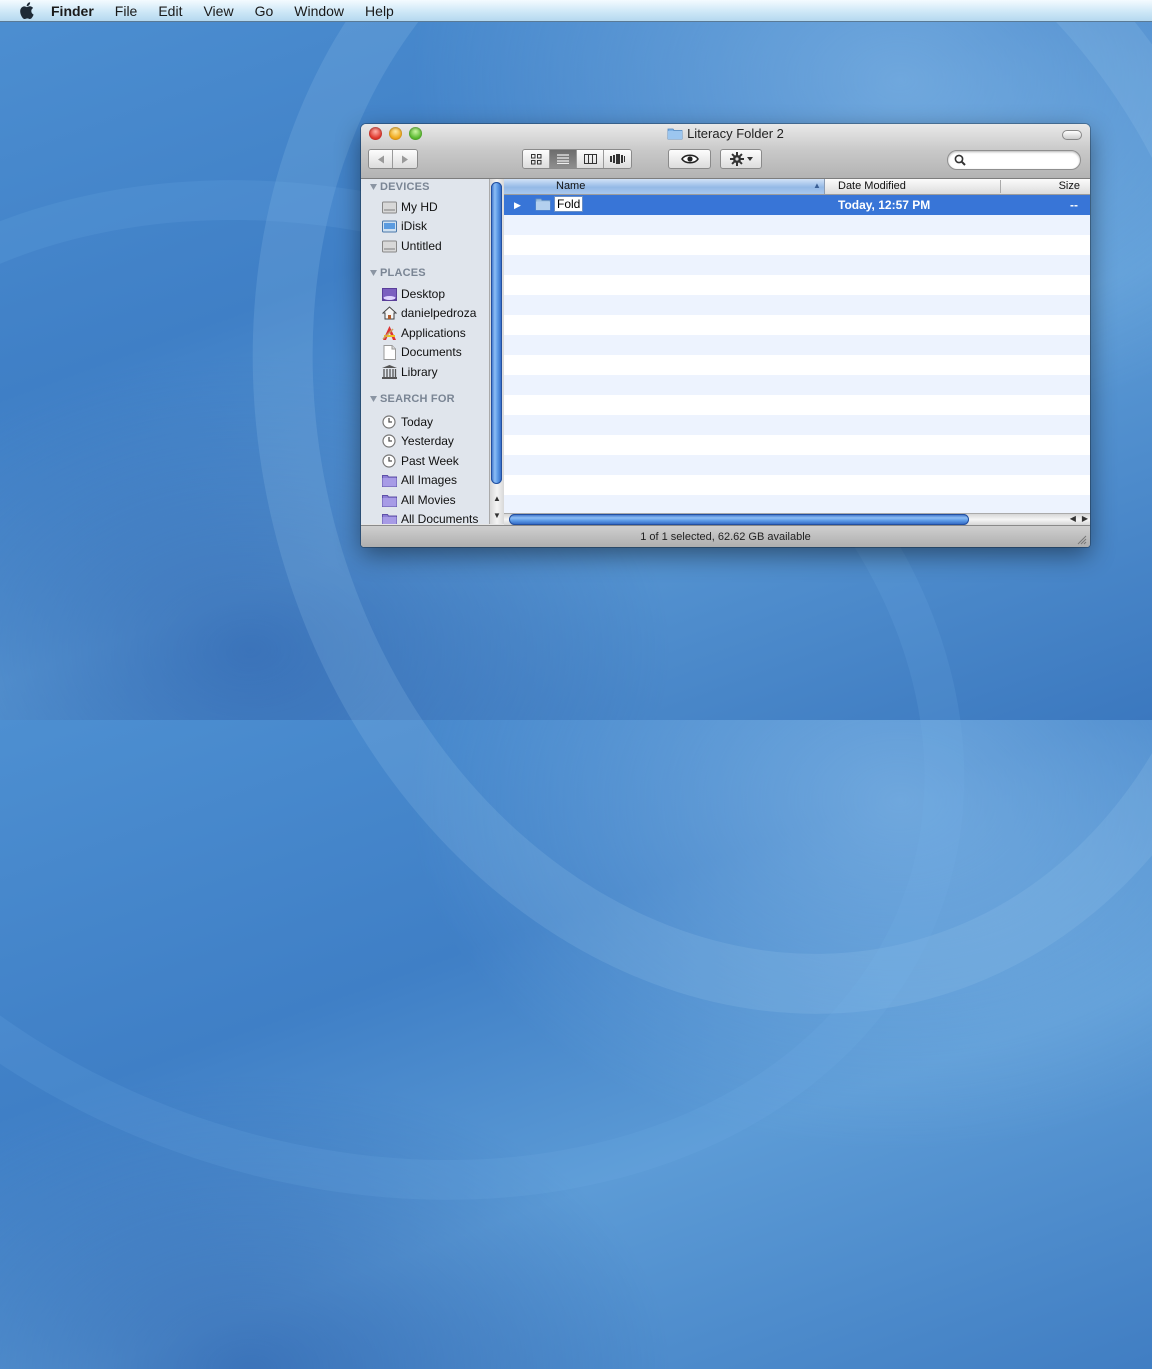 This screenshot has width=1152, height=1369. Describe the element at coordinates (569, 204) in the screenshot. I see `filename-edit-field: Fold` at that location.